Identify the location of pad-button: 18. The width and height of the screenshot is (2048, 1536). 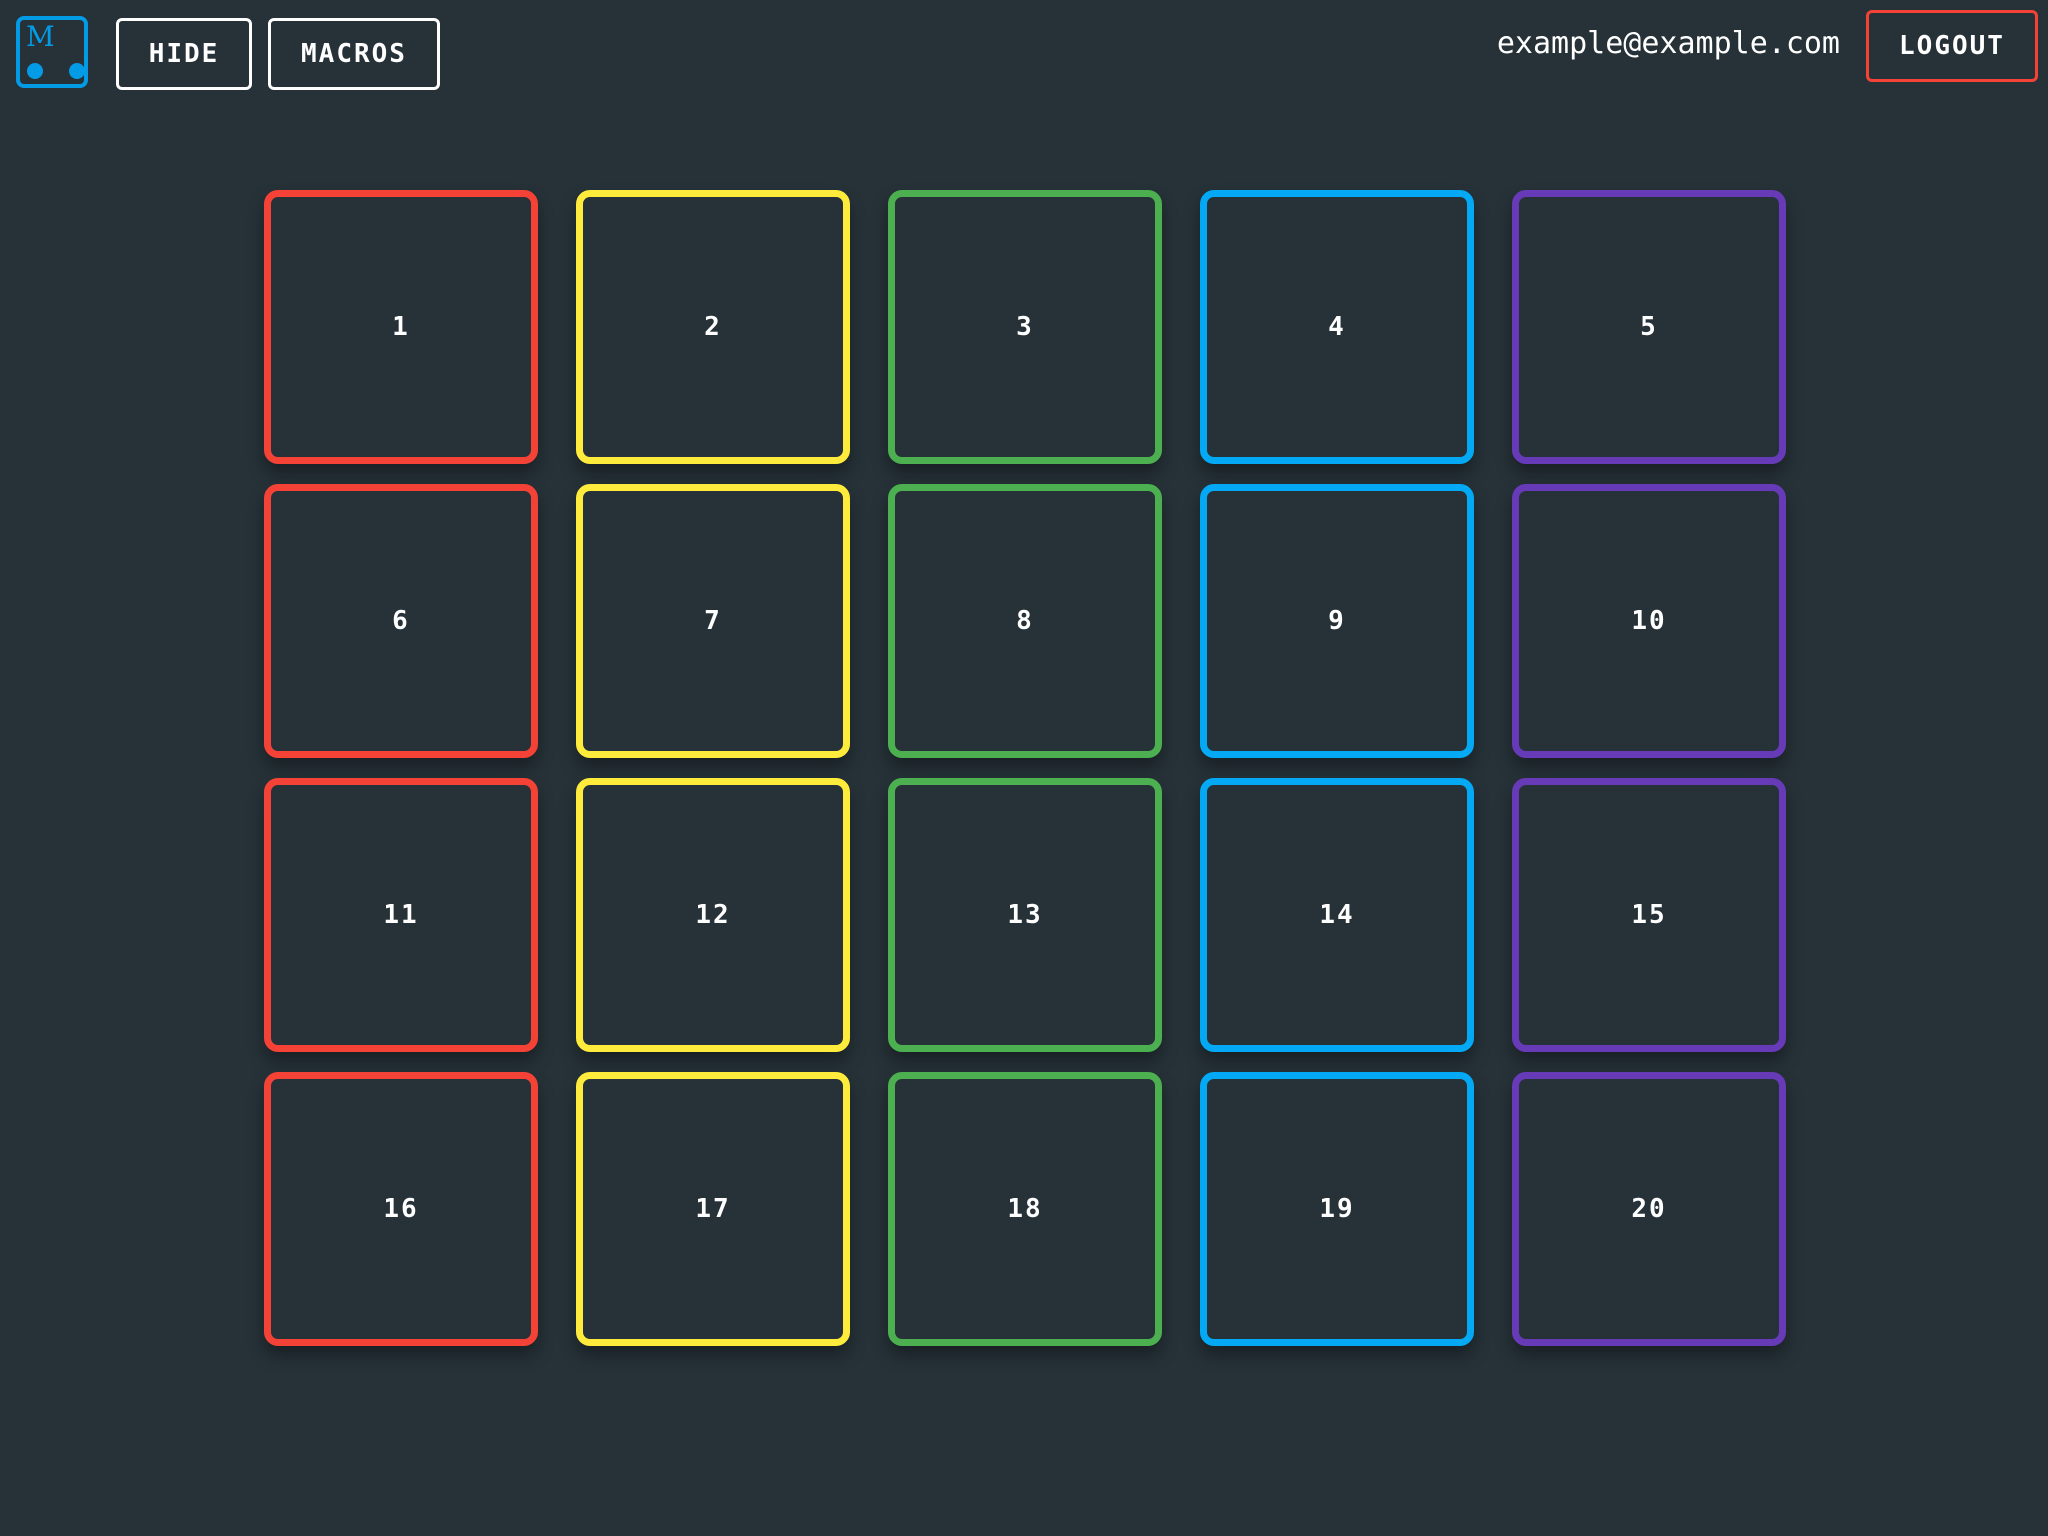
(1025, 1209).